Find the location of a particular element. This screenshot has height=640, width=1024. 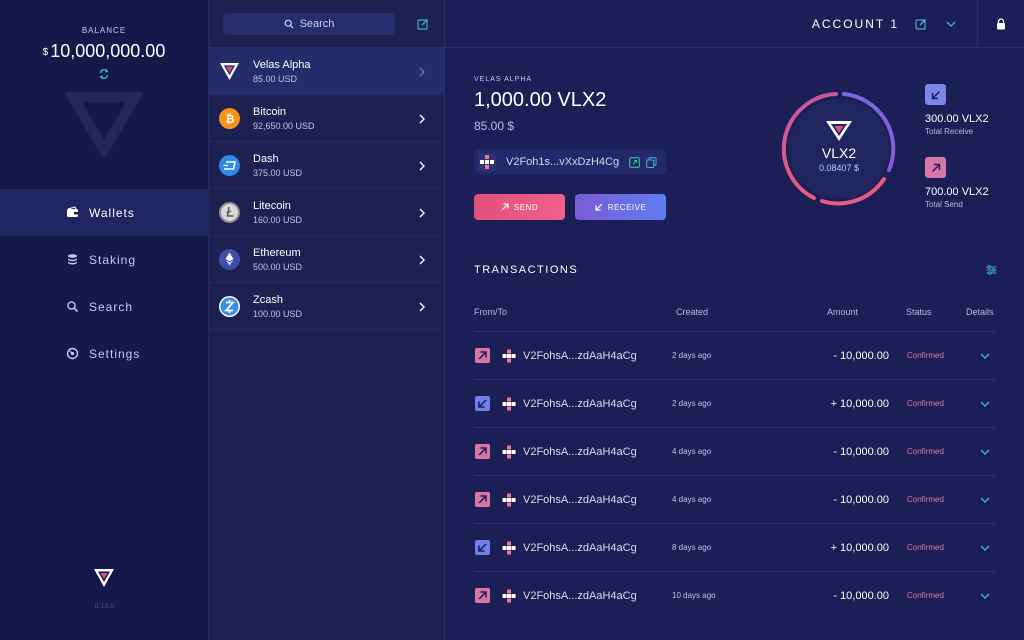

wallet-address-box: V2Foh1s...vXxDzH4Cg is located at coordinates (570, 162).